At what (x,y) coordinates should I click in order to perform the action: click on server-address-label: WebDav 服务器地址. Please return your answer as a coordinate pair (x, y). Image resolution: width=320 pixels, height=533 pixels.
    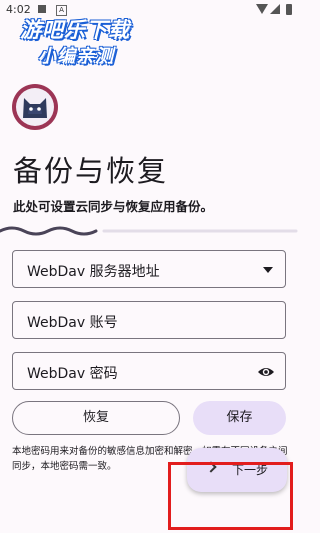
    Looking at the image, I should click on (93, 272).